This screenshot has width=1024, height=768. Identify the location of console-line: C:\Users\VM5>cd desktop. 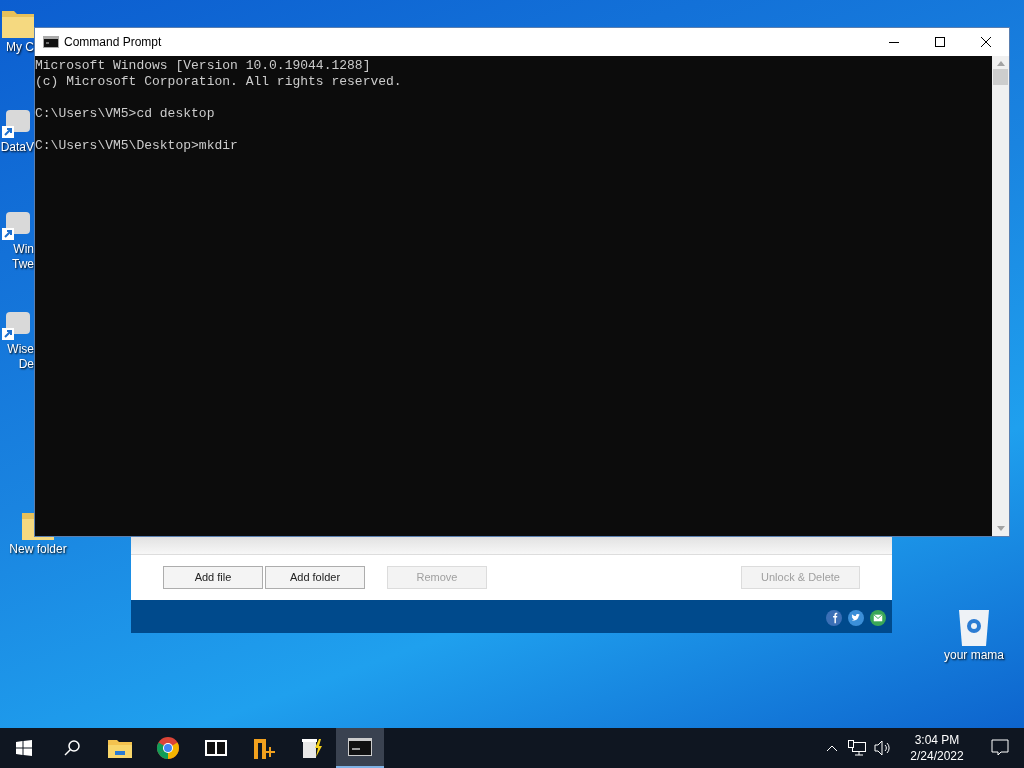
(125, 114).